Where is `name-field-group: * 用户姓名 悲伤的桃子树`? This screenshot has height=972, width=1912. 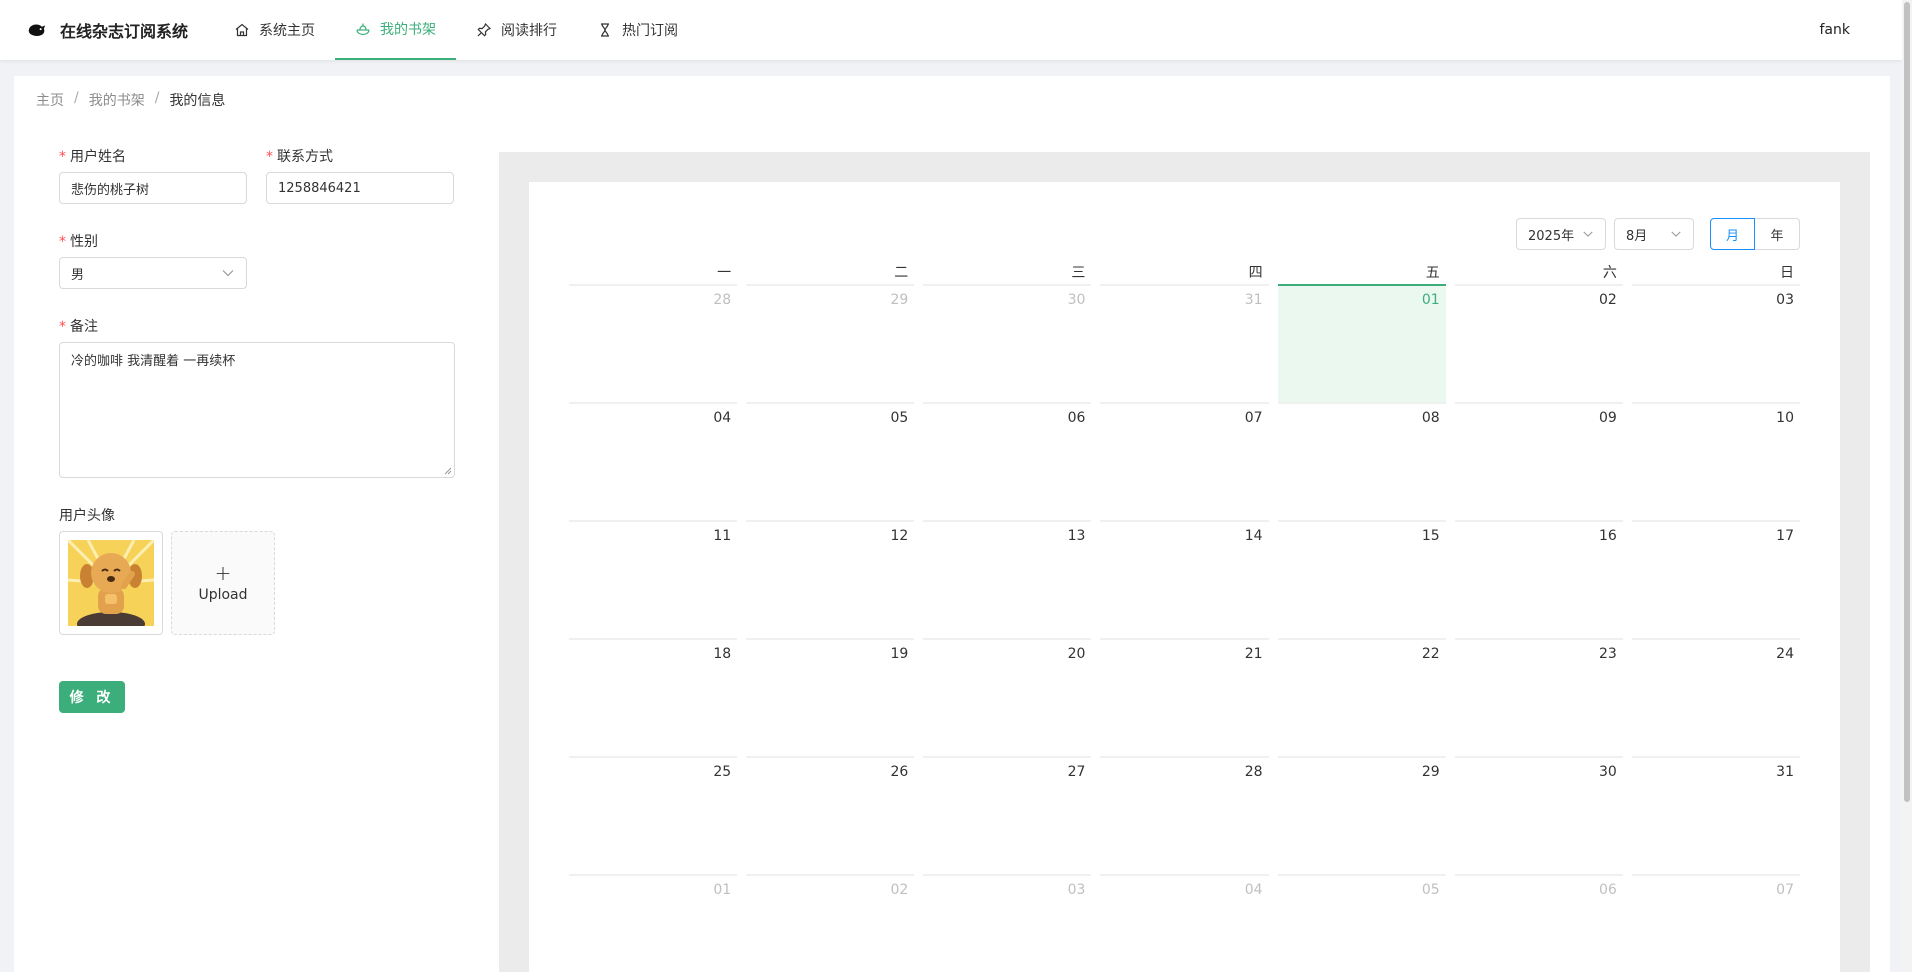
name-field-group: * 用户姓名 悲伤的桃子树 is located at coordinates (153, 175).